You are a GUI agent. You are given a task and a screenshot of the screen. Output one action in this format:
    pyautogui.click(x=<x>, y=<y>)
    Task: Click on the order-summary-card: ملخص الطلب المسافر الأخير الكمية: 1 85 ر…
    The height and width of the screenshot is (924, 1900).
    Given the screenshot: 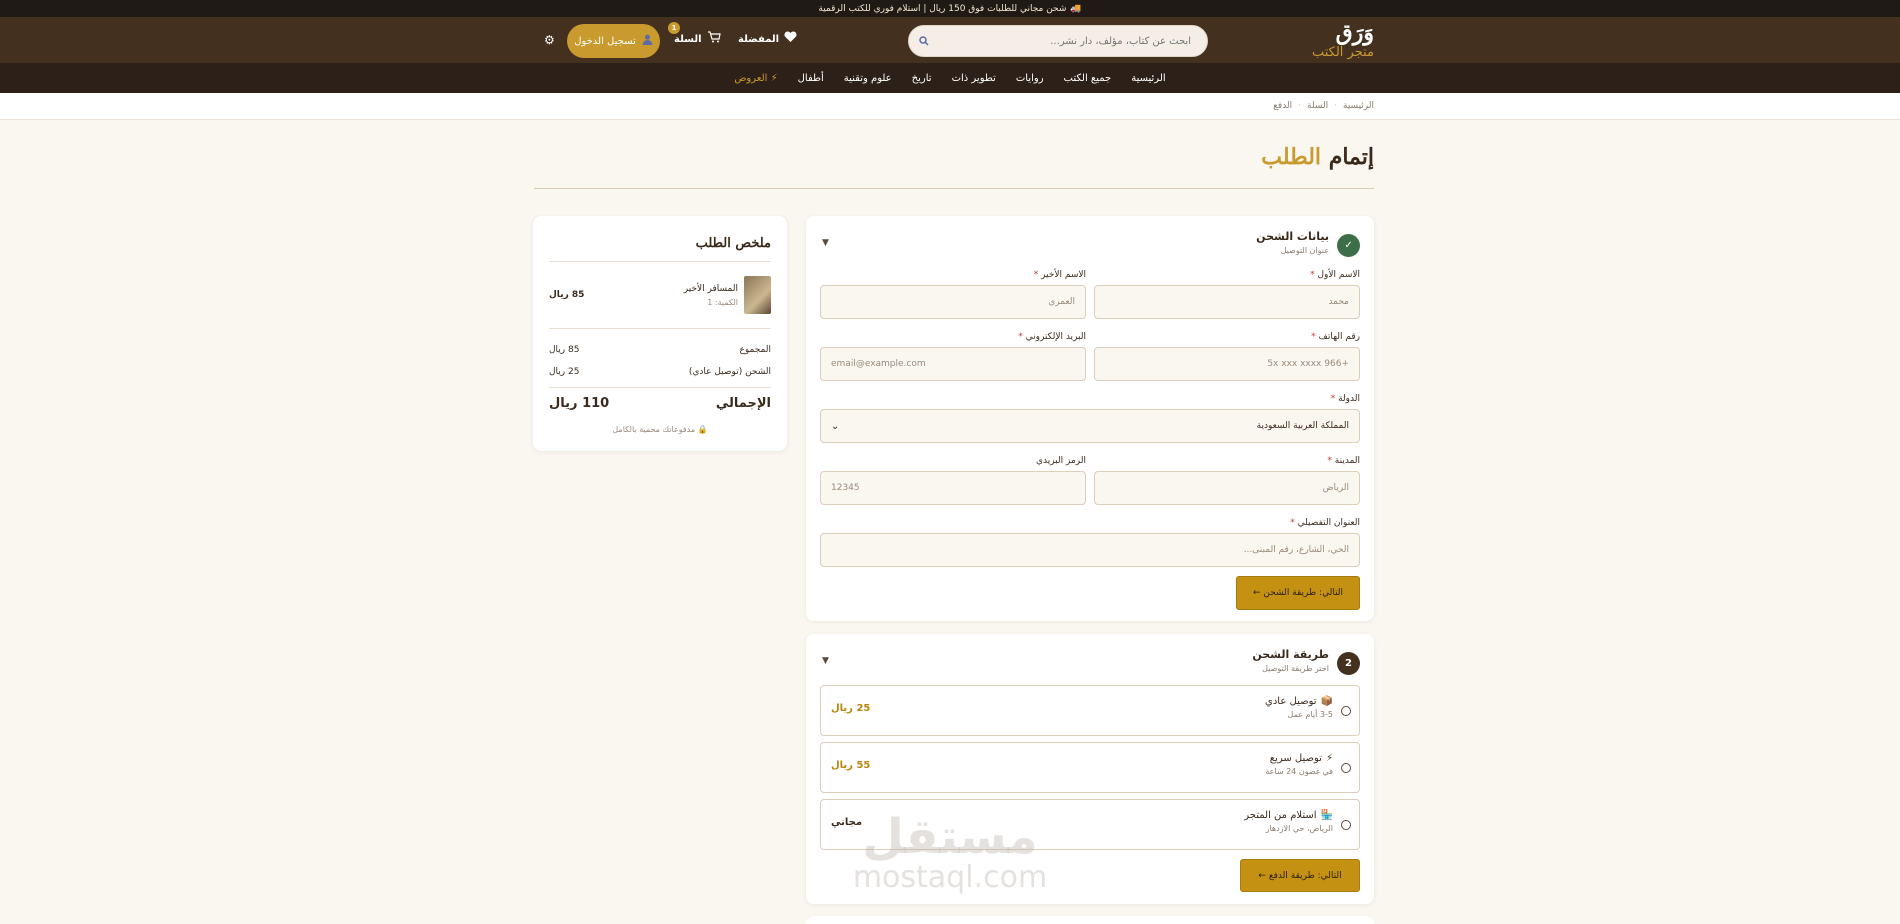 What is the action you would take?
    pyautogui.click(x=660, y=333)
    